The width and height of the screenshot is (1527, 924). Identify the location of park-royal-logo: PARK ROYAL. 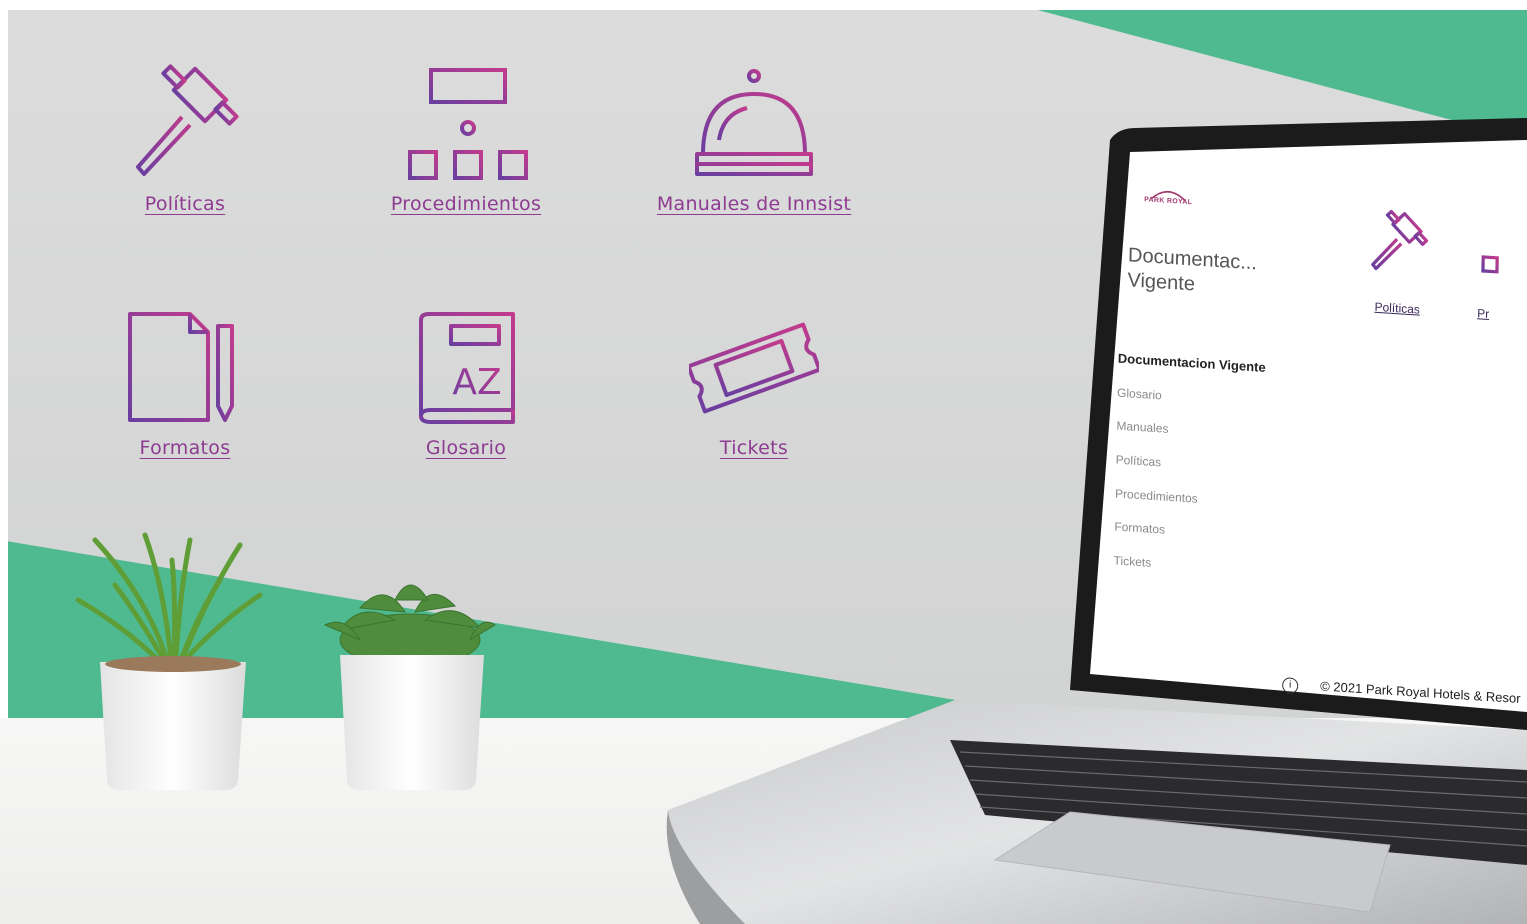
(1168, 201).